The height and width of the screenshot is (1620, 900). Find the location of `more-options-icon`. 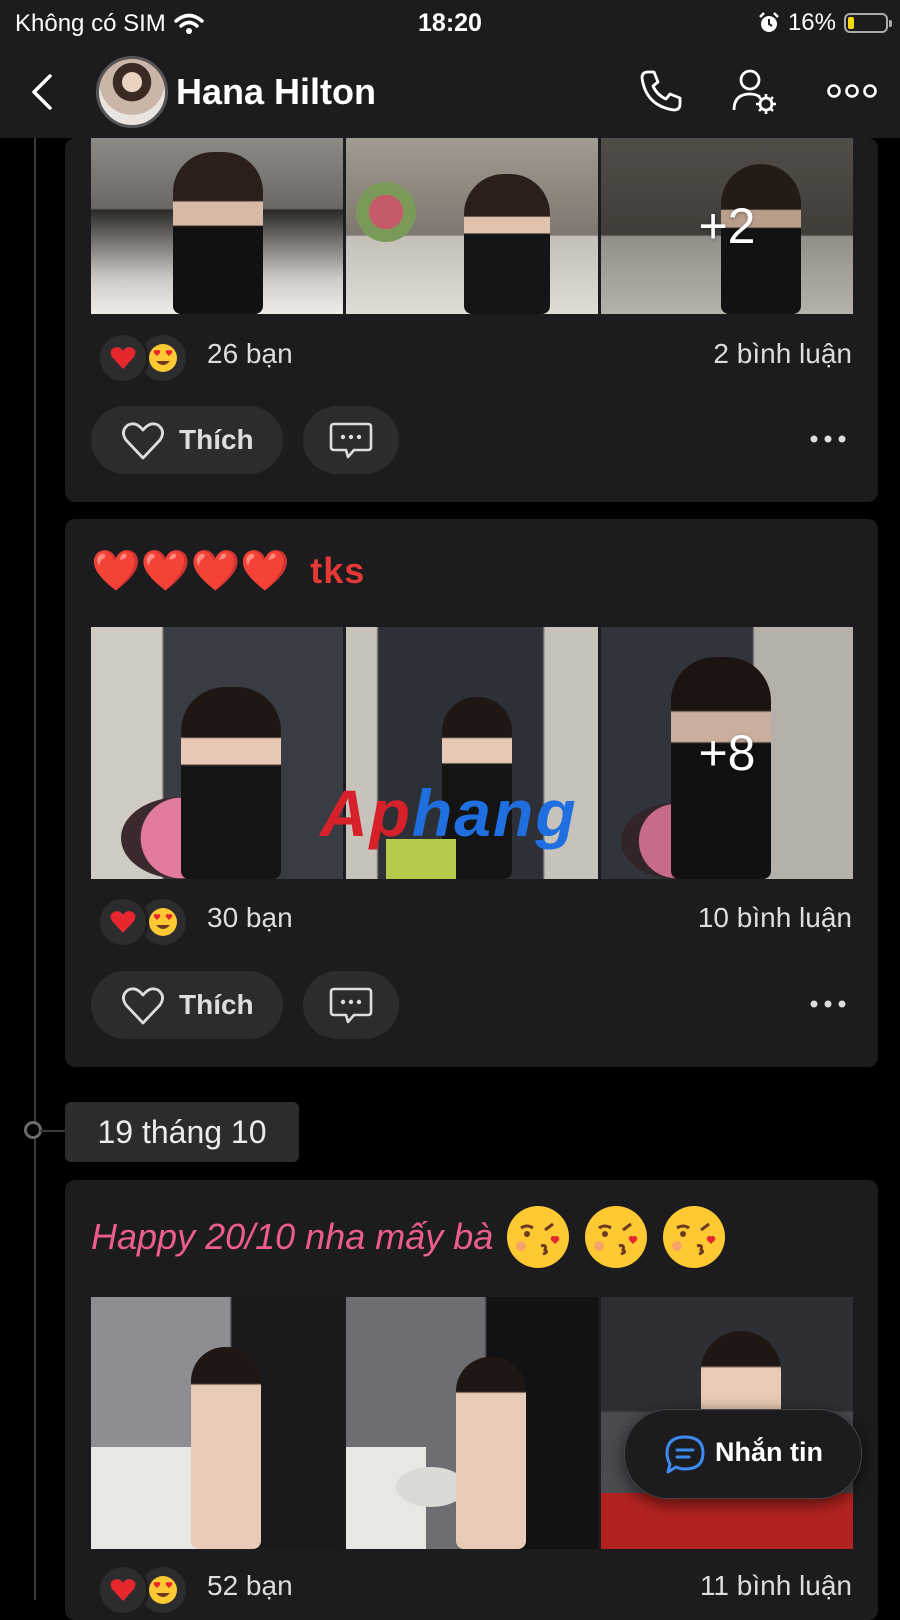

more-options-icon is located at coordinates (852, 91).